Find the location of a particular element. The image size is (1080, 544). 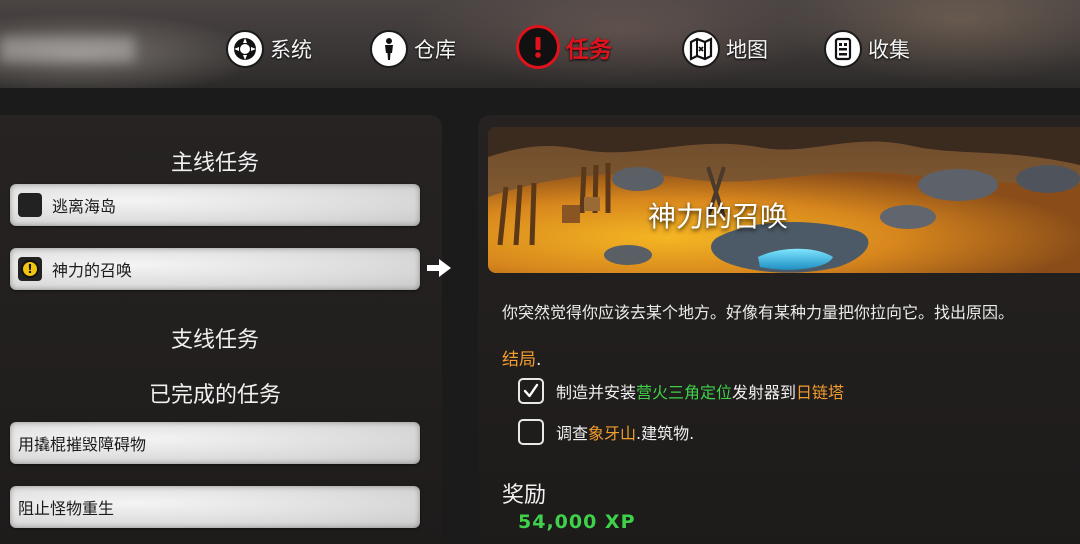

ending-label-text: 结局 is located at coordinates (519, 360).